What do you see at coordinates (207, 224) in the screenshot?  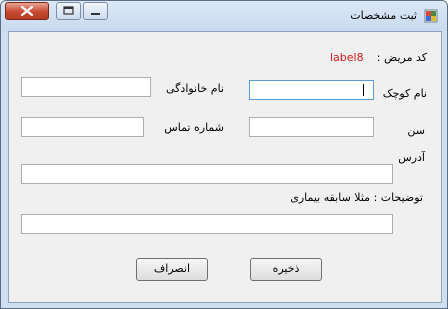 I see `notes-input` at bounding box center [207, 224].